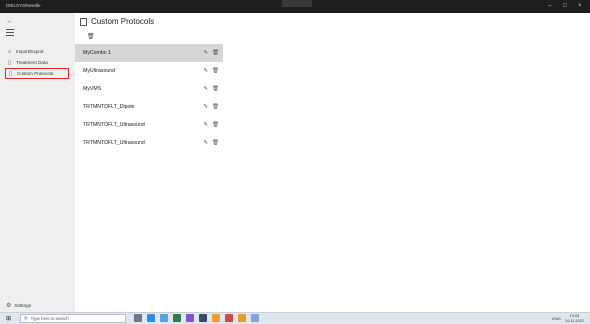  What do you see at coordinates (9, 306) in the screenshot?
I see `gear-icon: ⚙` at bounding box center [9, 306].